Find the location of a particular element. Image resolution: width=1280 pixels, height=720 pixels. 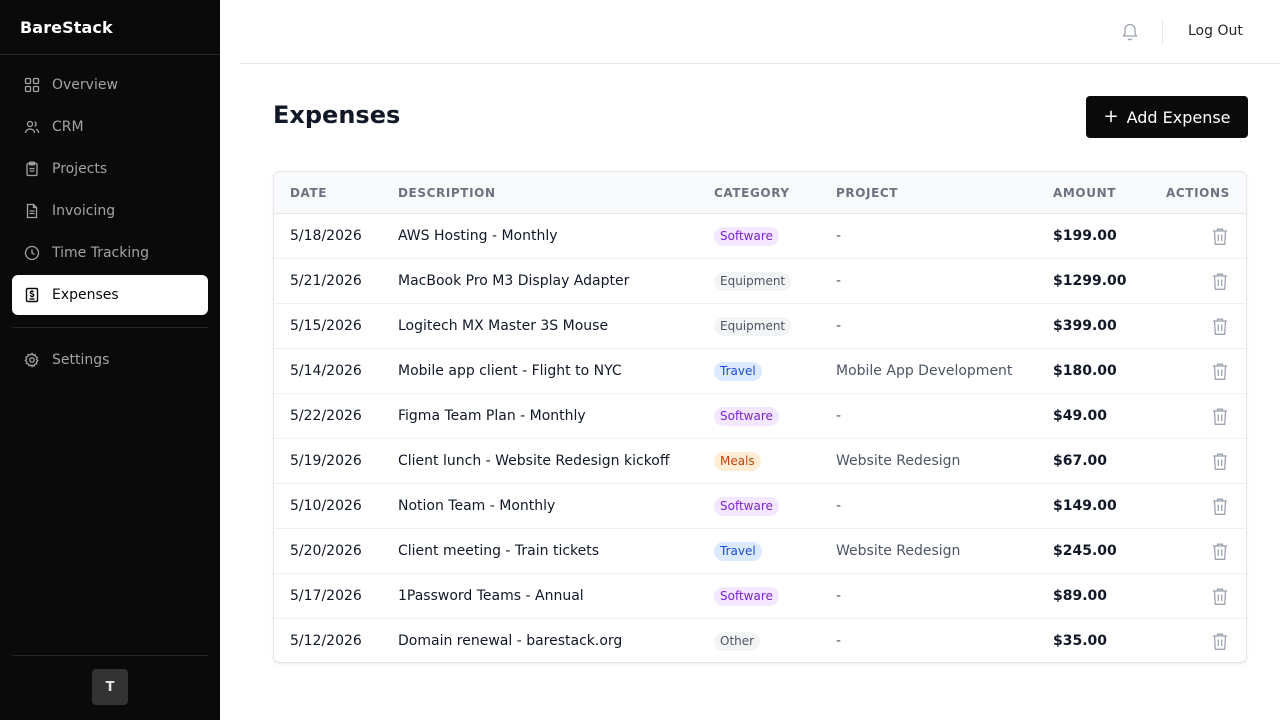

expense-date: 5/18/2026 is located at coordinates (326, 236).